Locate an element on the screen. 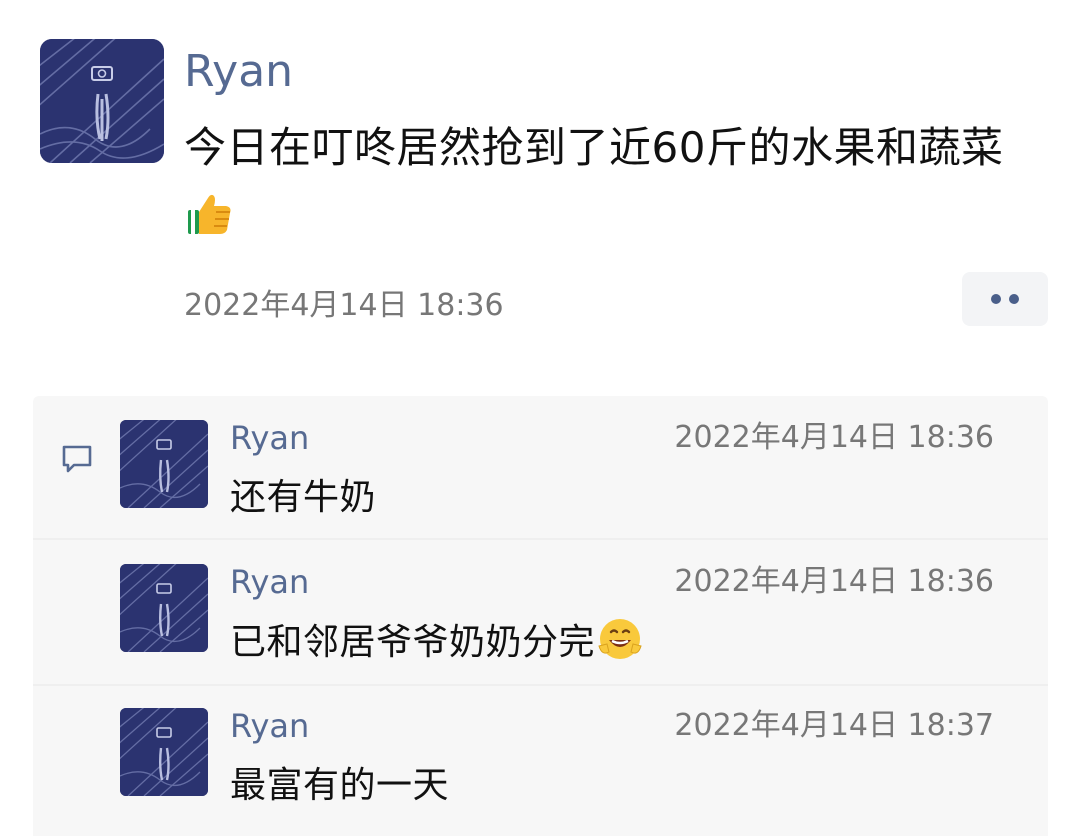 This screenshot has height=836, width=1080. post-text: 今日在叮咚居然抢到了近60斤的水果和蔬菜 is located at coordinates (594, 147).